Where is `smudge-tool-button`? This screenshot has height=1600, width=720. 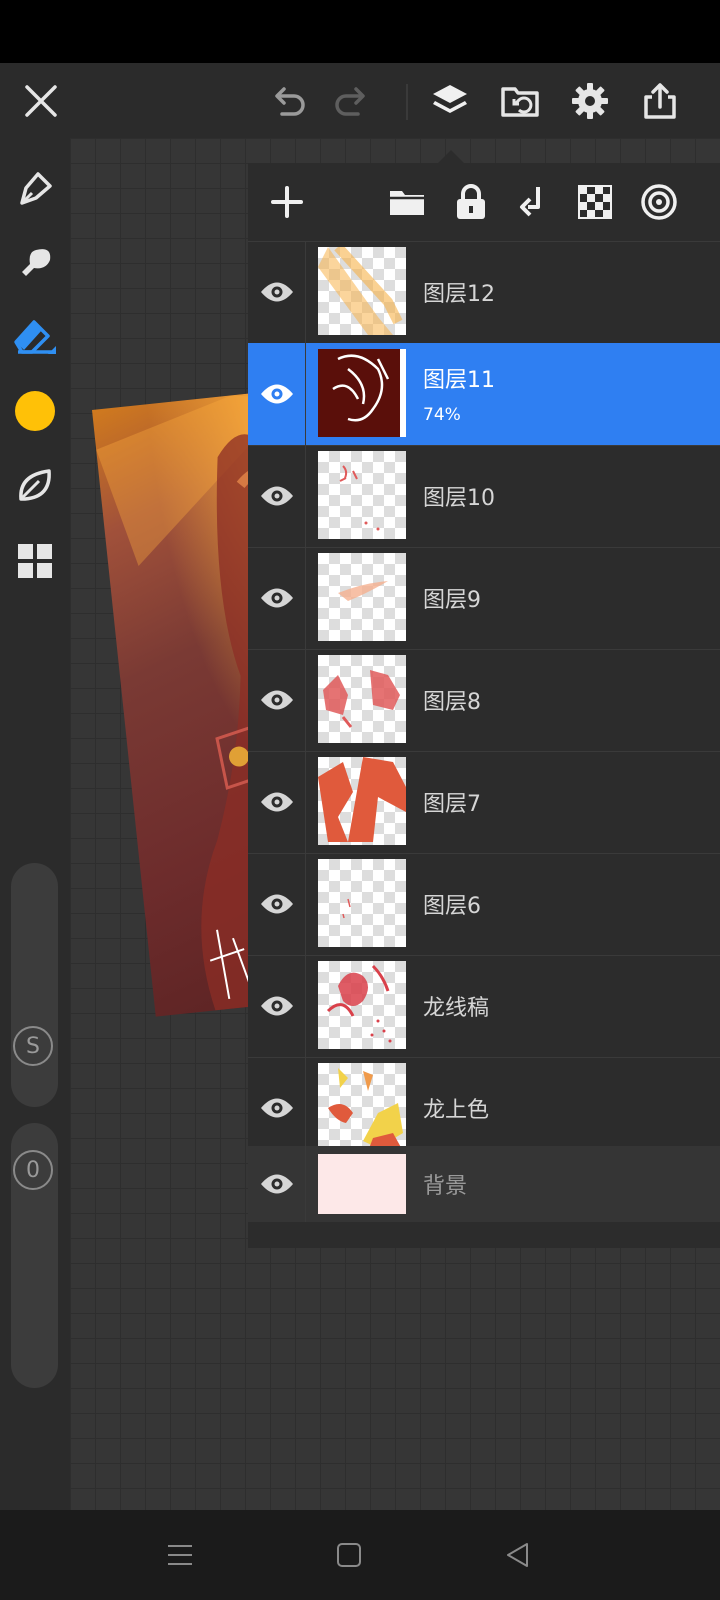
smudge-tool-button is located at coordinates (35, 485).